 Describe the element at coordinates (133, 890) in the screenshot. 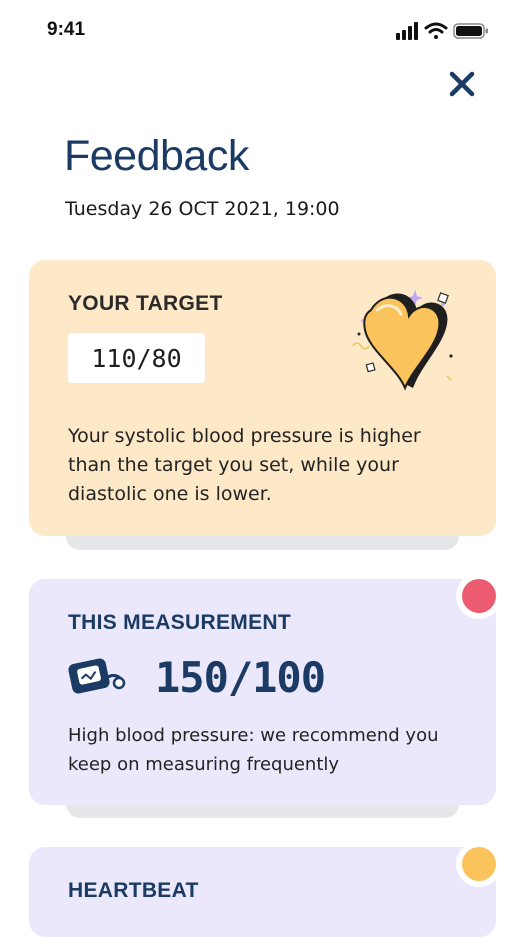

I see `heartbeat-heading: HEARTBEAT` at that location.